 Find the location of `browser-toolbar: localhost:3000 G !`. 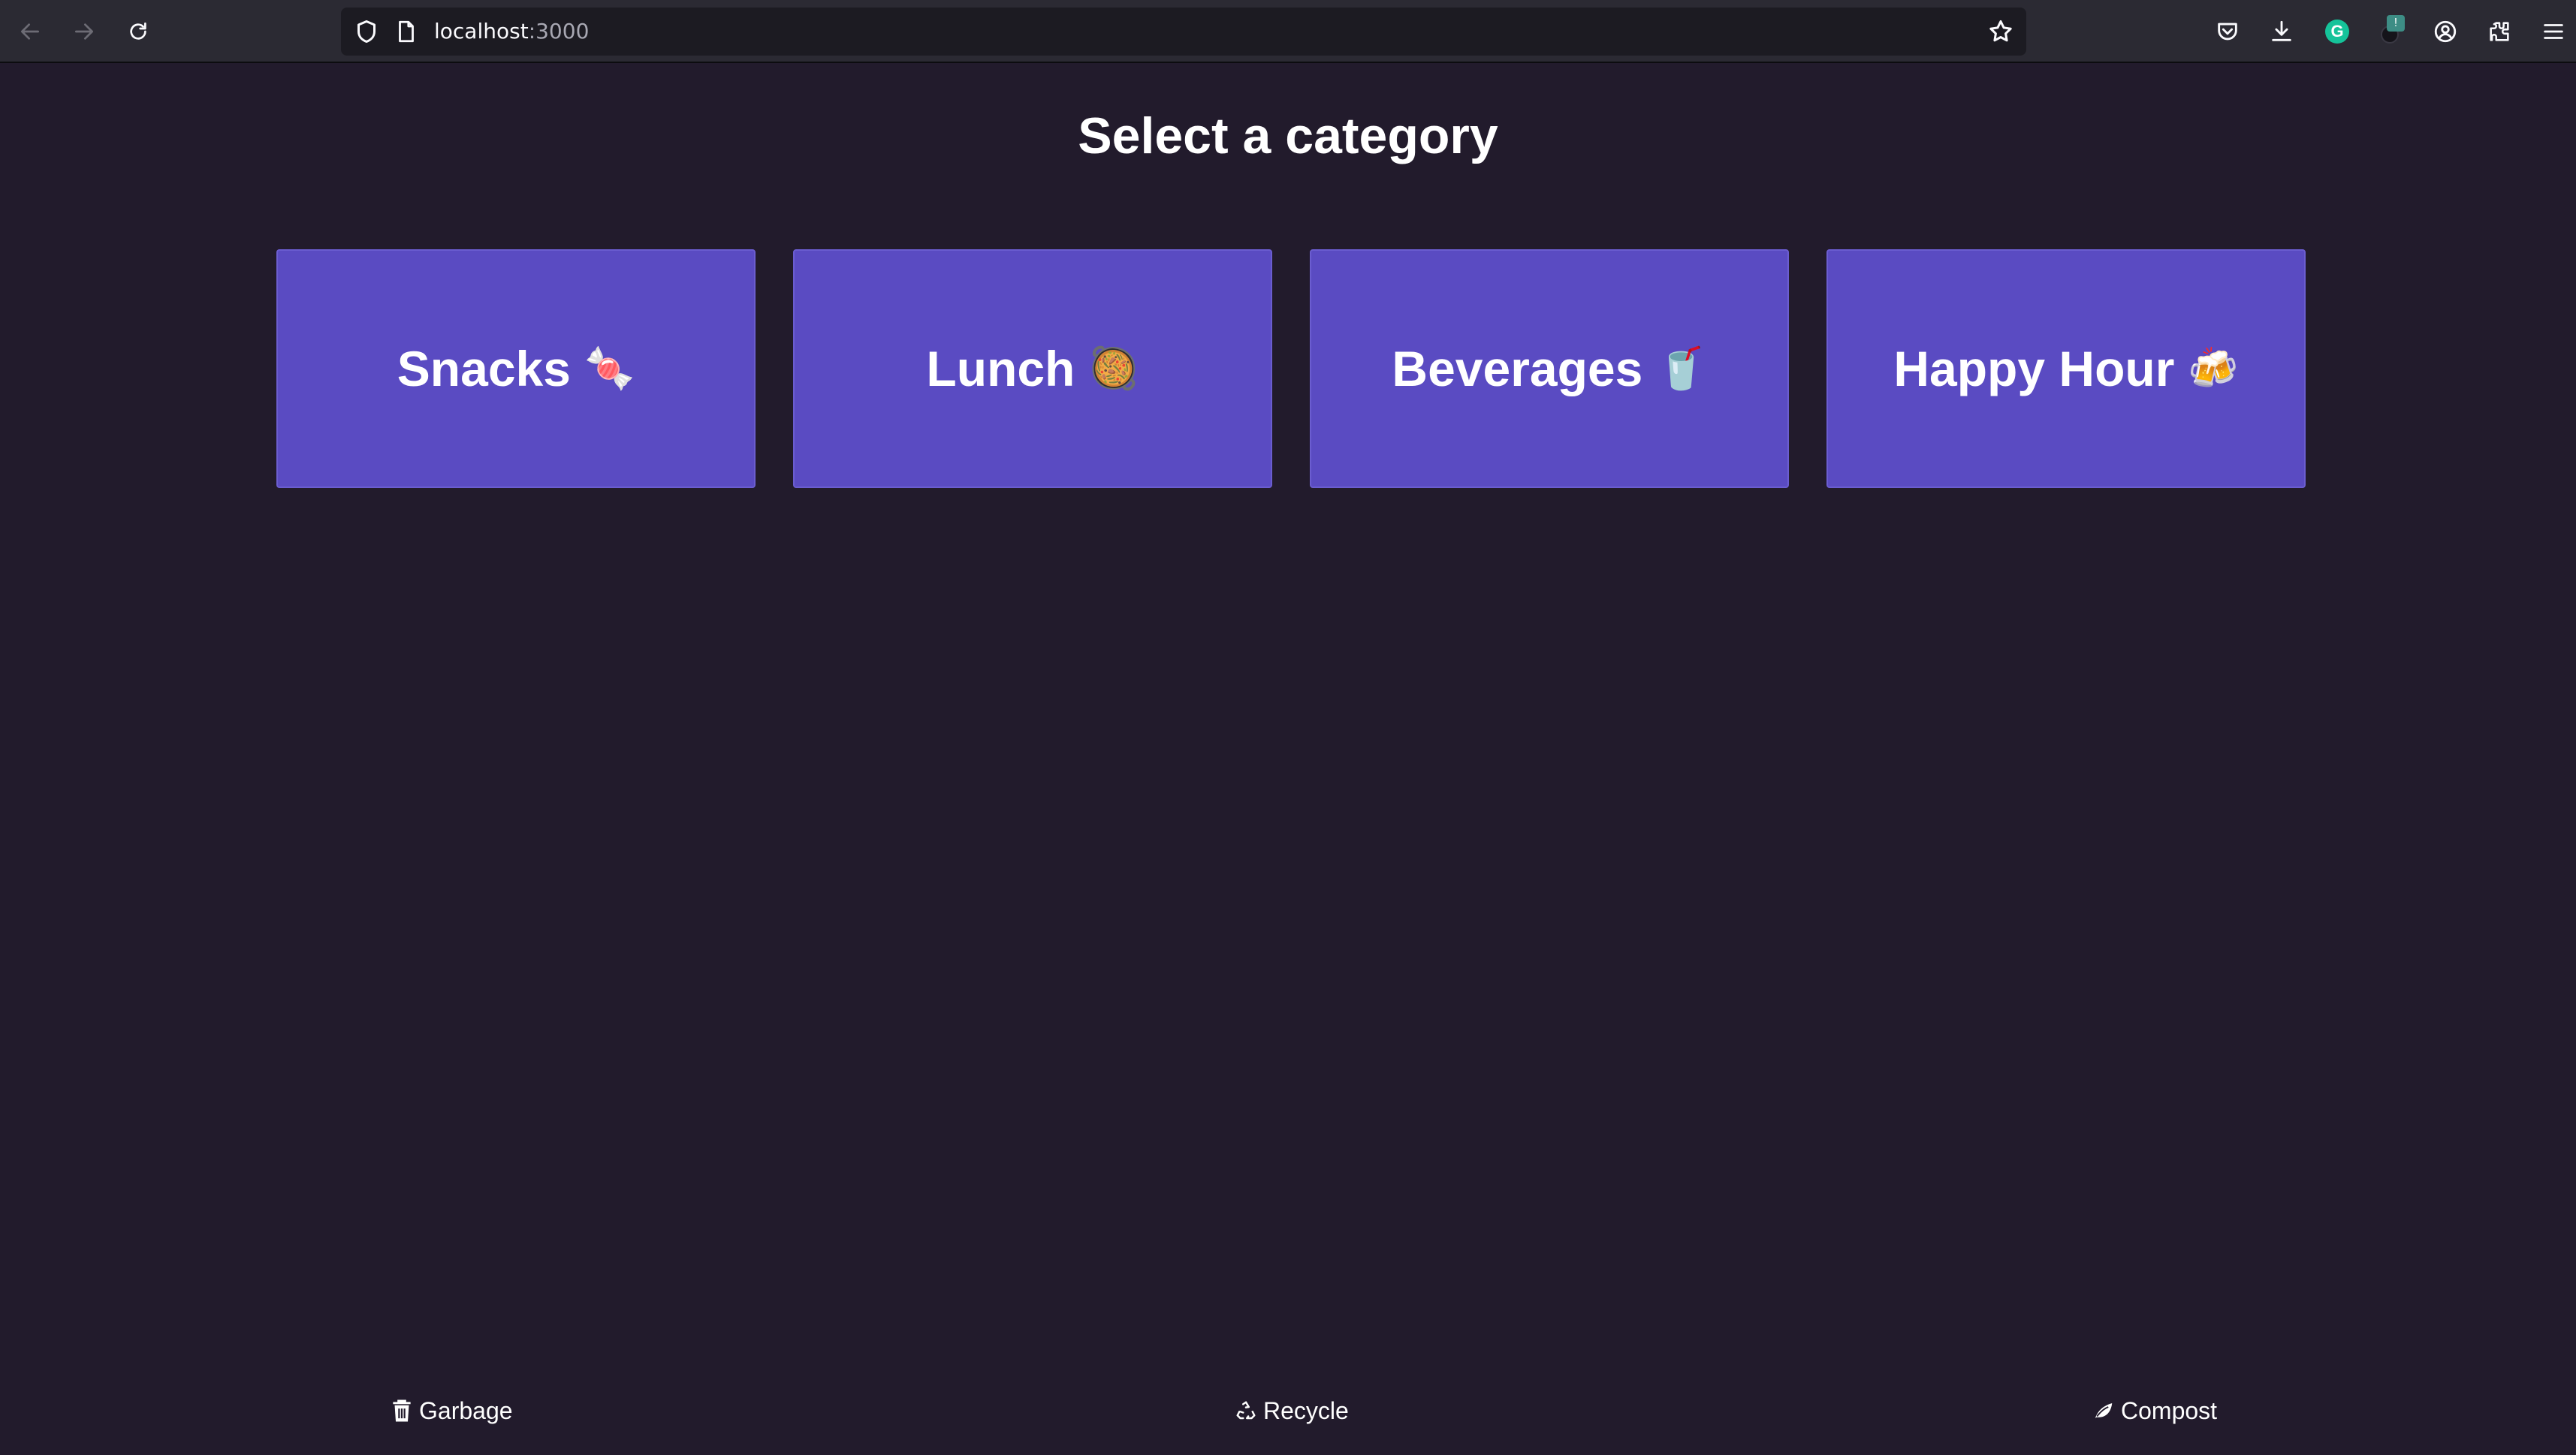

browser-toolbar: localhost:3000 G ! is located at coordinates (1288, 31).